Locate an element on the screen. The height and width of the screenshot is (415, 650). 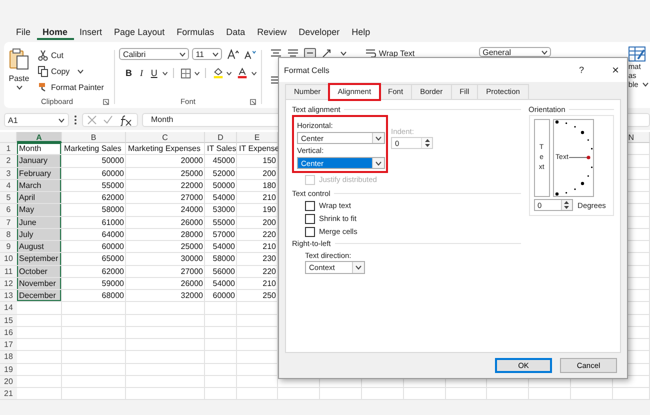
table-cell: 28000 is located at coordinates (165, 234).